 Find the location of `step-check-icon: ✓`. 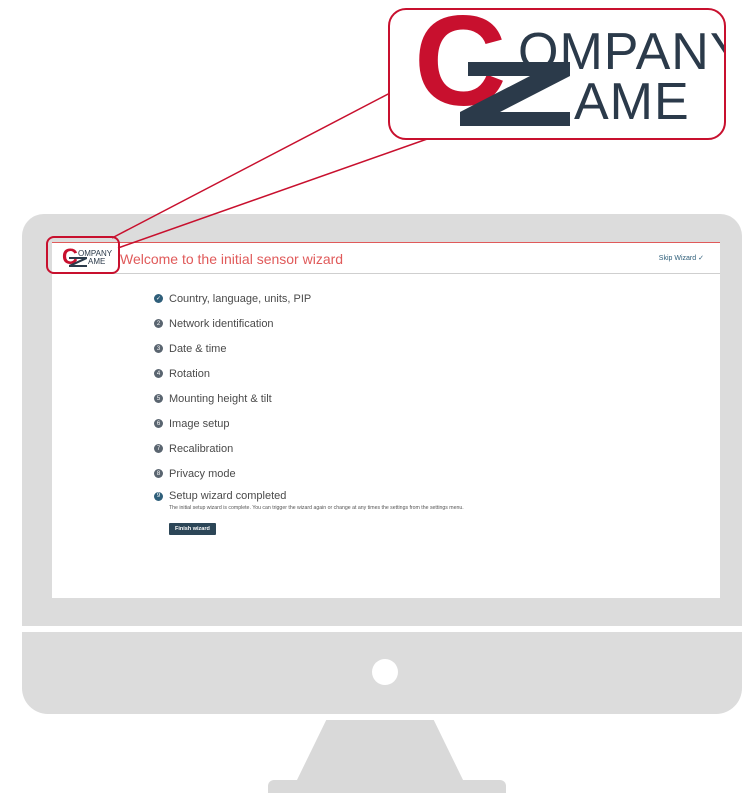

step-check-icon: ✓ is located at coordinates (158, 298).